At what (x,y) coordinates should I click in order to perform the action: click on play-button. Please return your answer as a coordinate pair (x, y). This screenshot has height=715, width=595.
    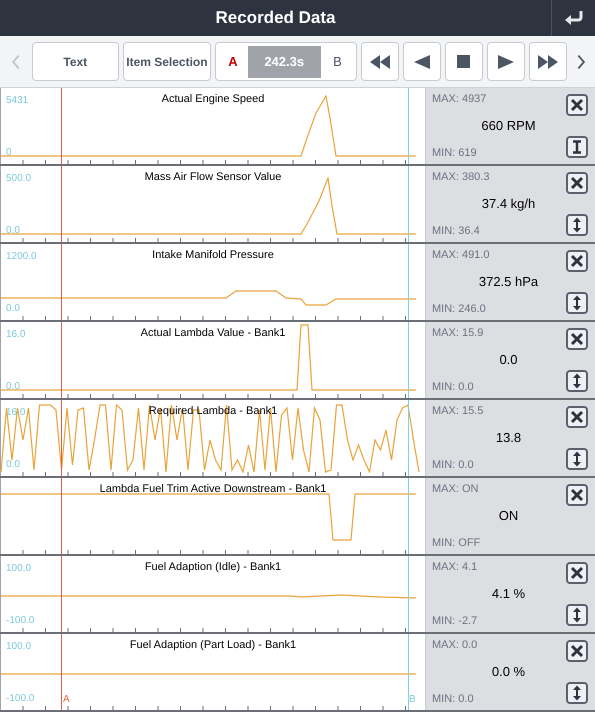
    Looking at the image, I should click on (505, 61).